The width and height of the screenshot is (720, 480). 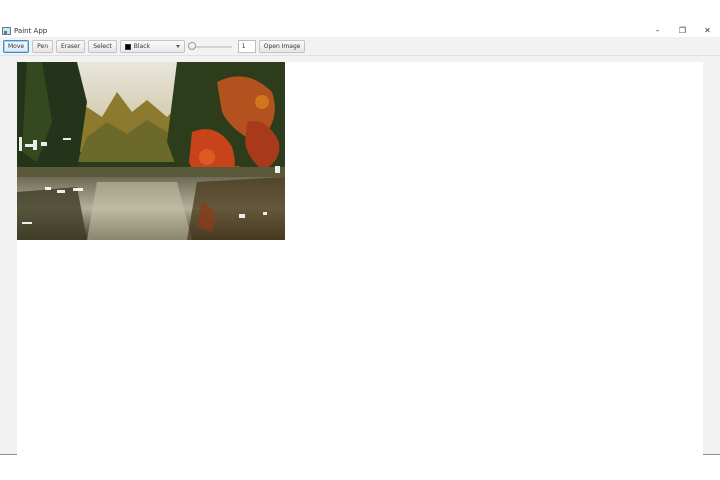 I want to click on window-controls: – ❐ ✕, so click(x=682, y=30).